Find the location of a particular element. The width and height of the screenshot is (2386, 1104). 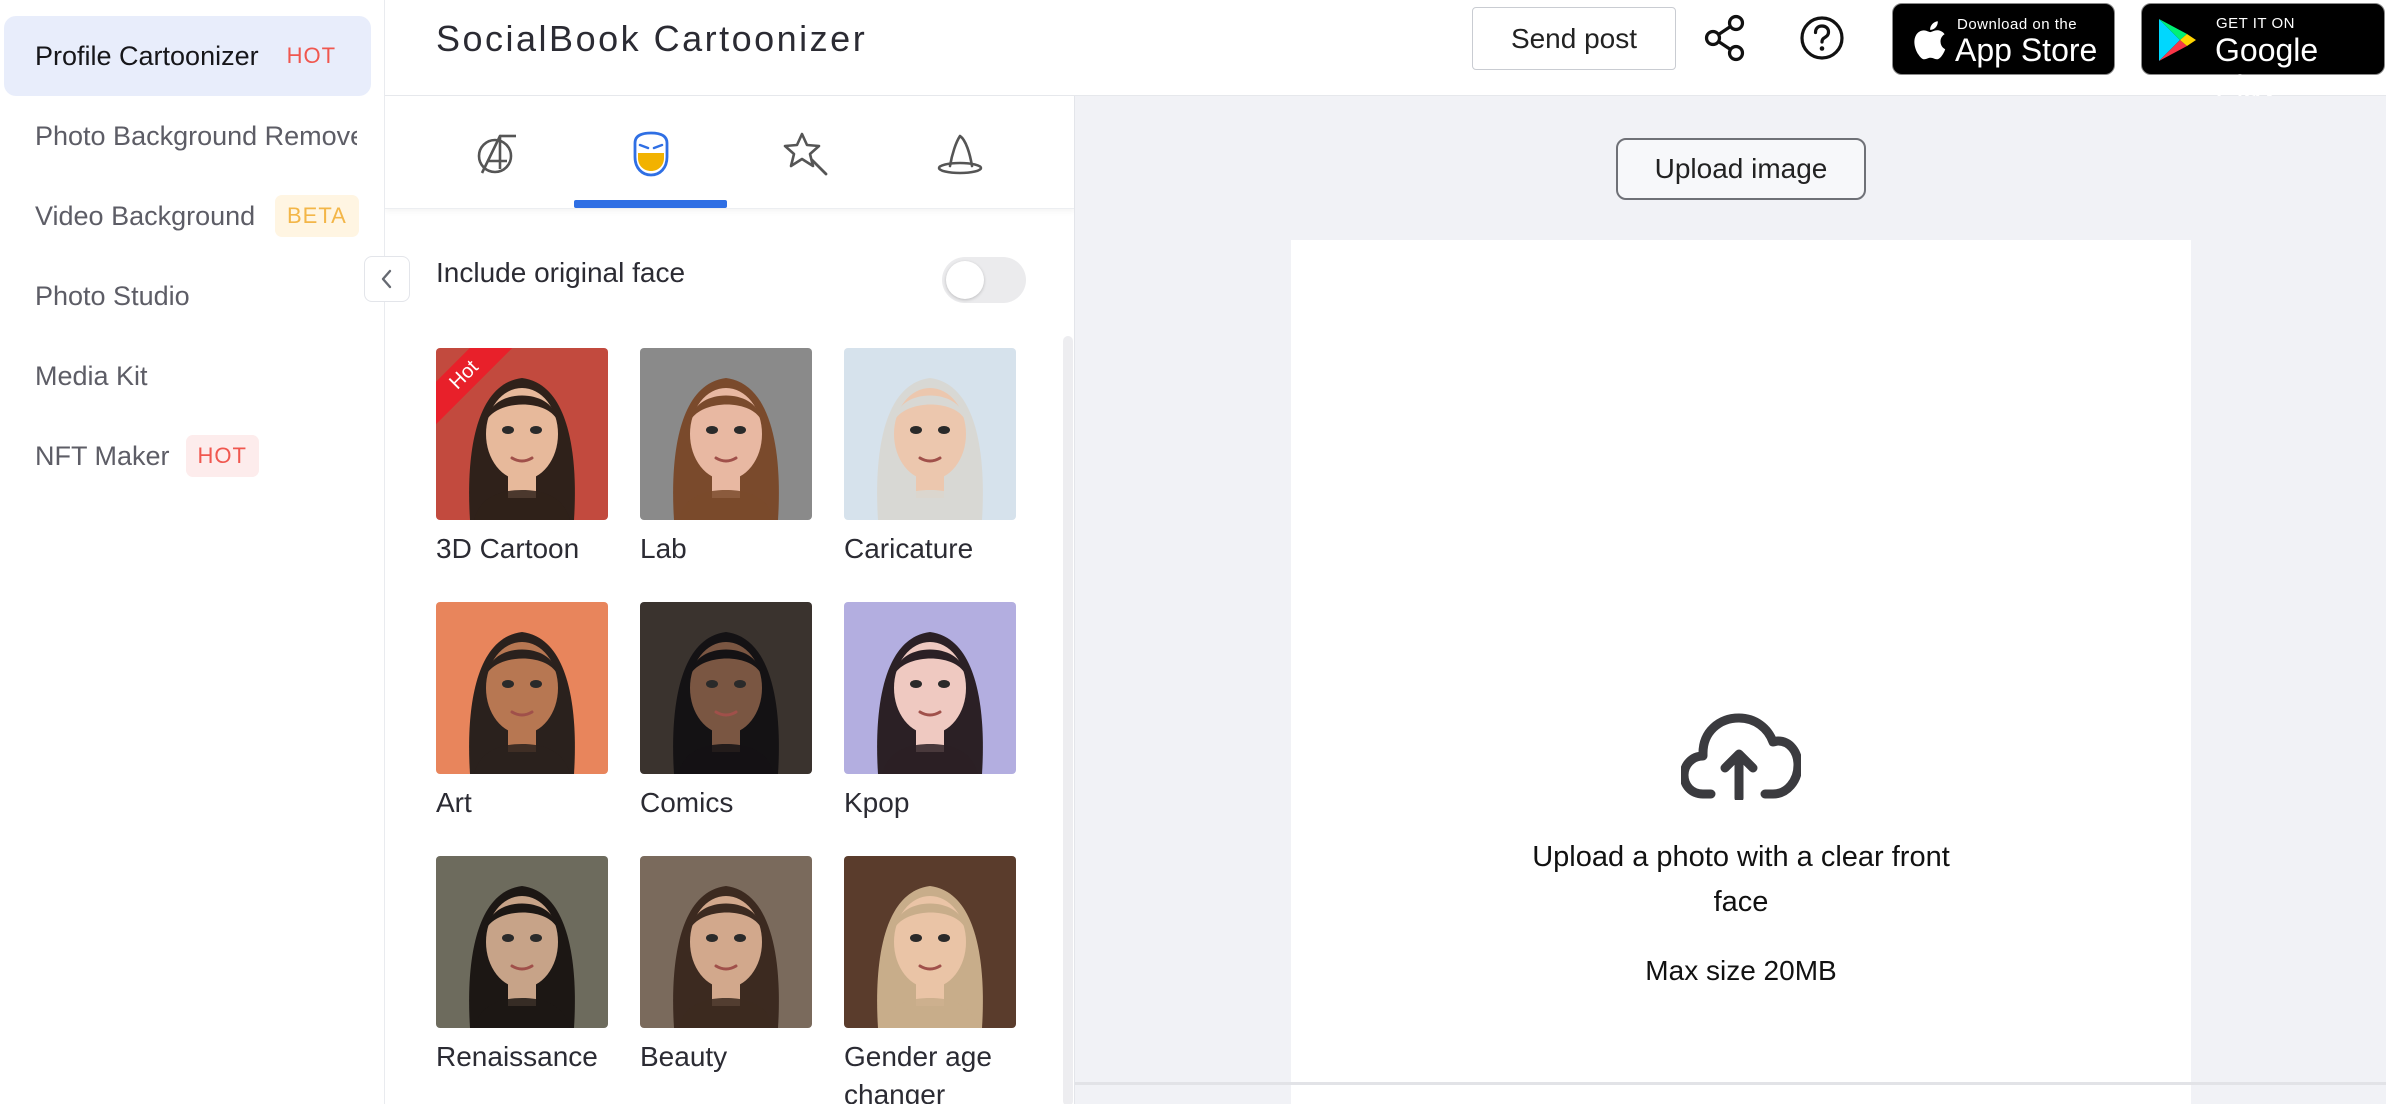

sidebar-item-label: NFT Maker is located at coordinates (102, 455).